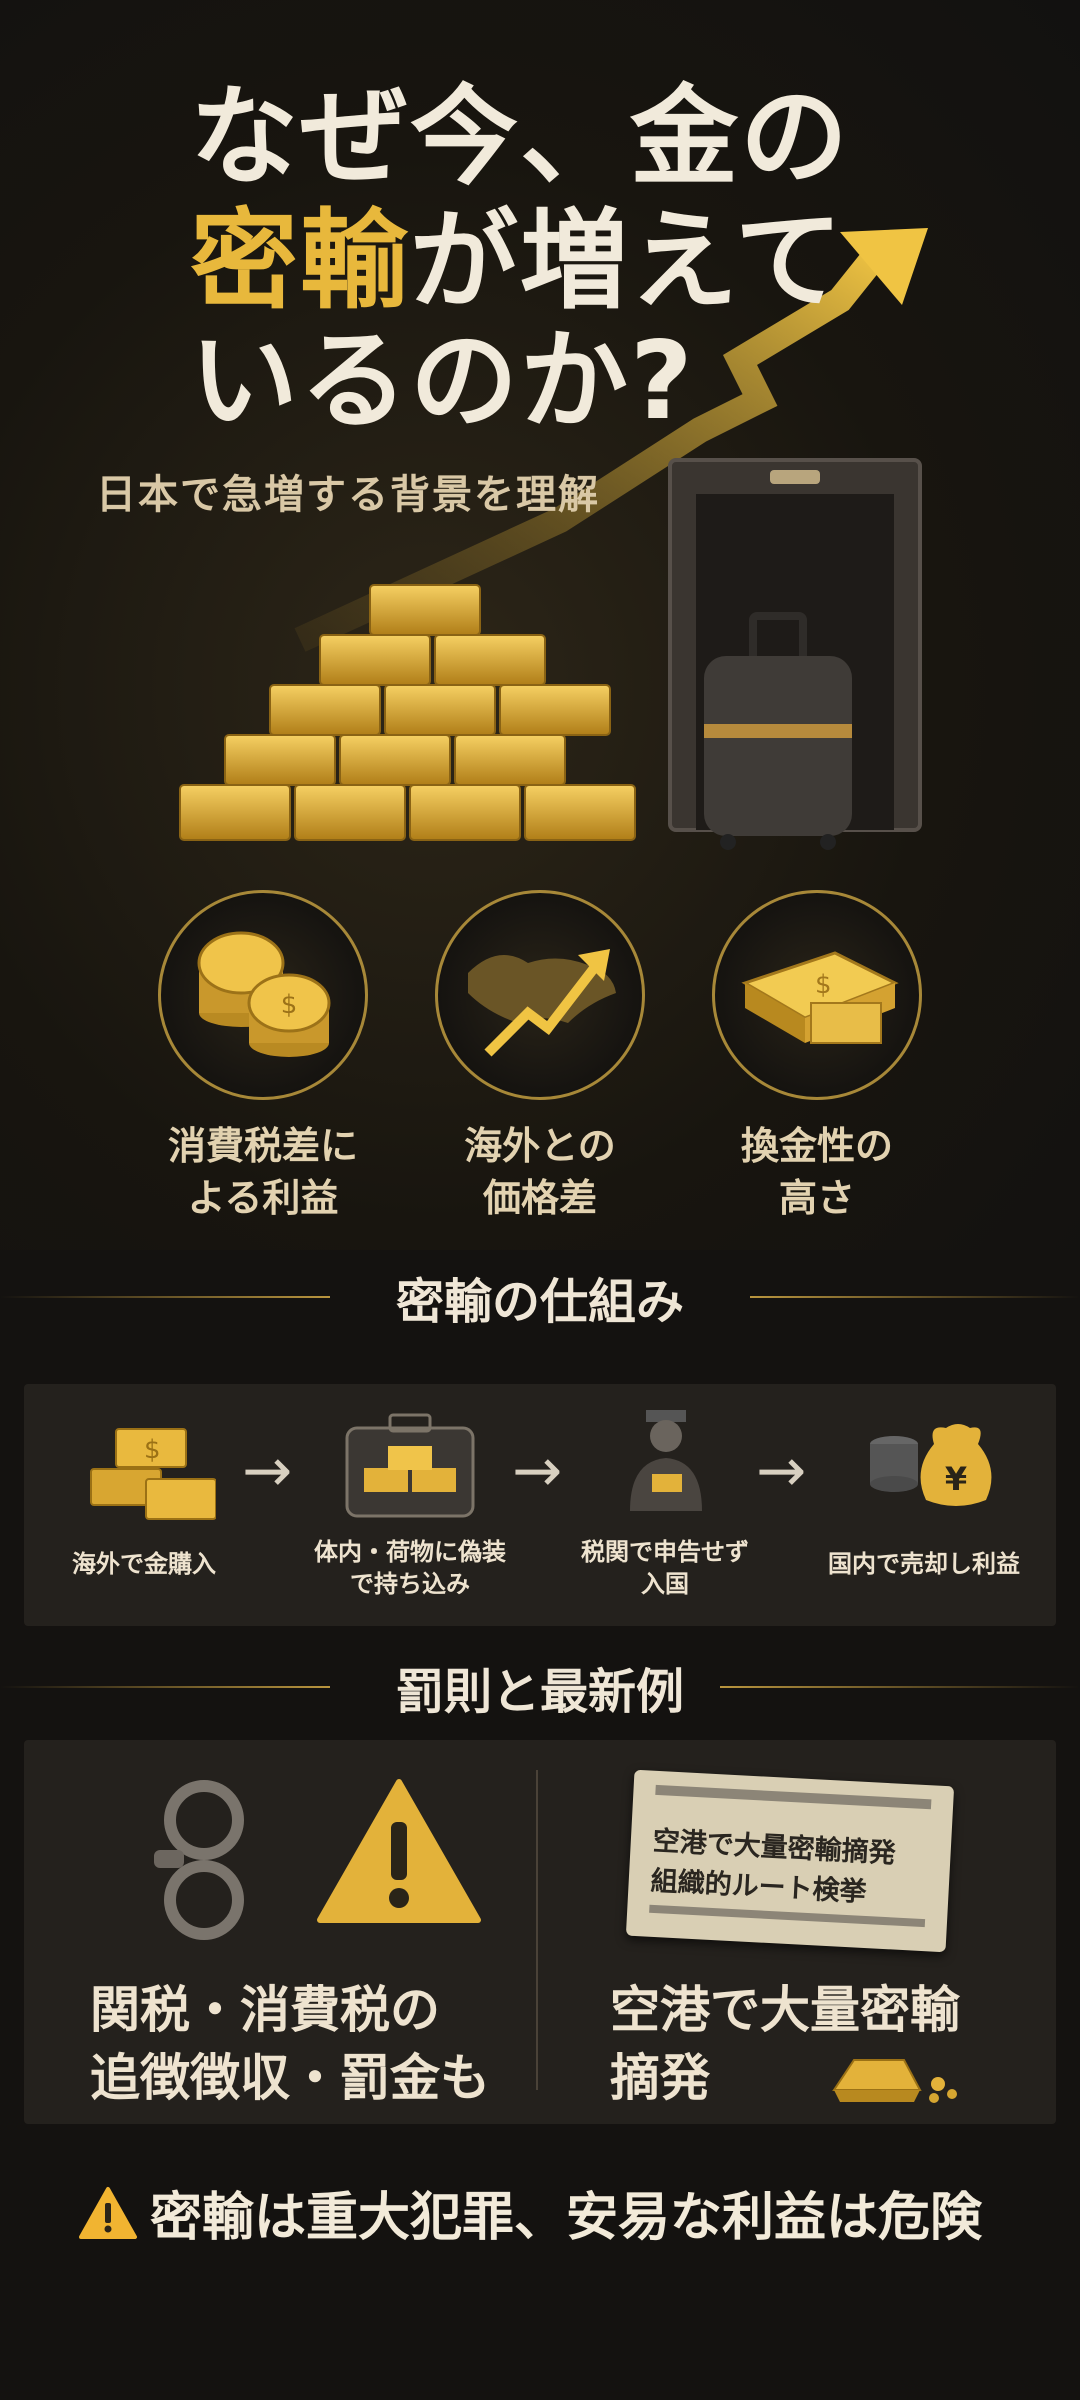  I want to click on mechanism-heading: 密輸の仕組み, so click(539, 1302).